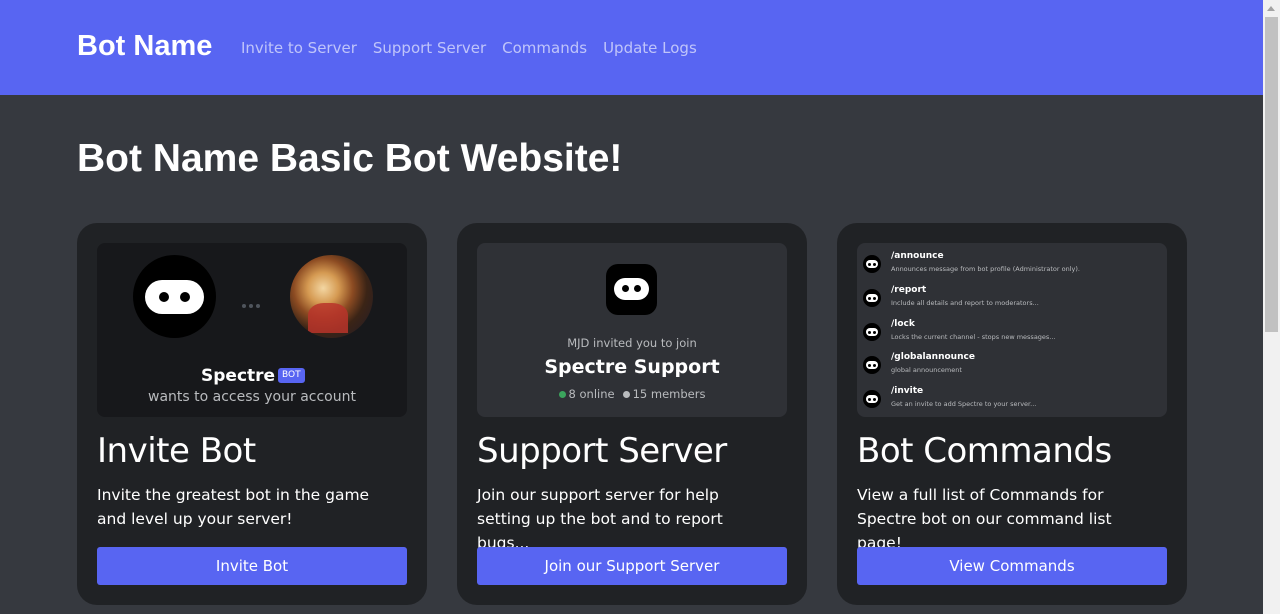 The width and height of the screenshot is (1280, 614). What do you see at coordinates (984, 451) in the screenshot?
I see `card-title: Bot Commands` at bounding box center [984, 451].